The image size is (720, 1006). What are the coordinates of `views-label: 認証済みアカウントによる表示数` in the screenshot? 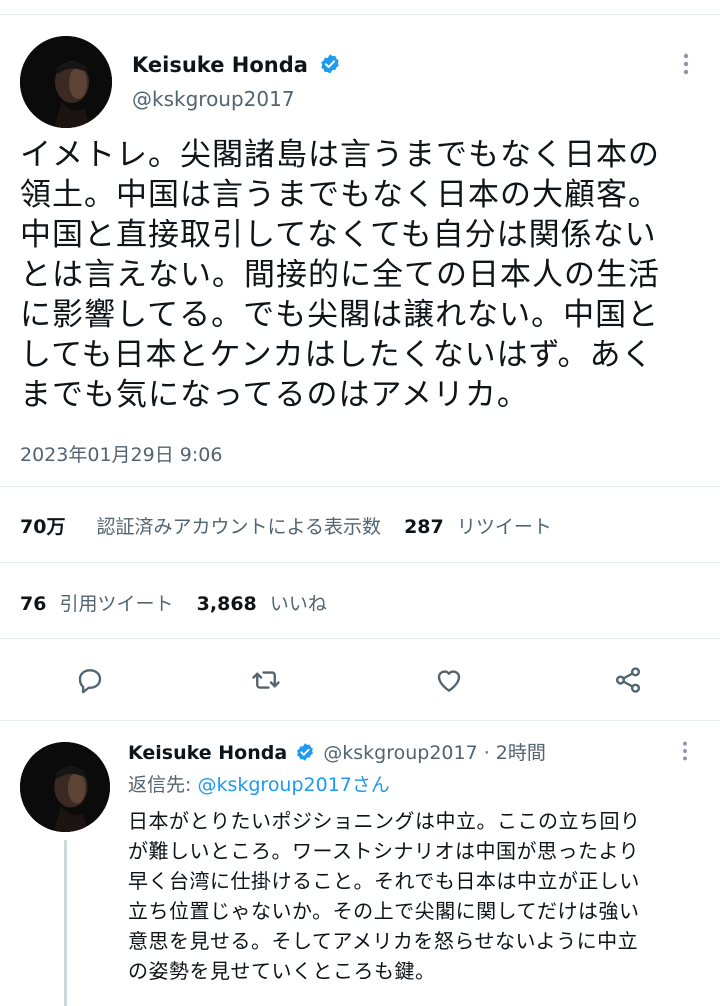 It's located at (238, 527).